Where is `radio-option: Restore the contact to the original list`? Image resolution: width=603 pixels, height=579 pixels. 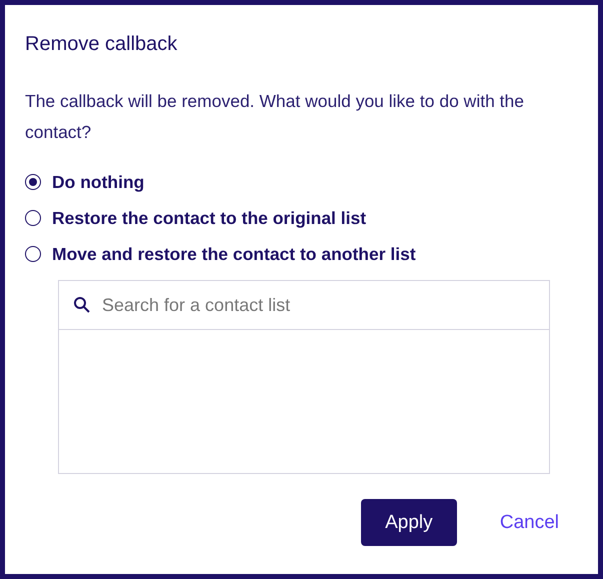
radio-option: Restore the contact to the original list is located at coordinates (301, 218).